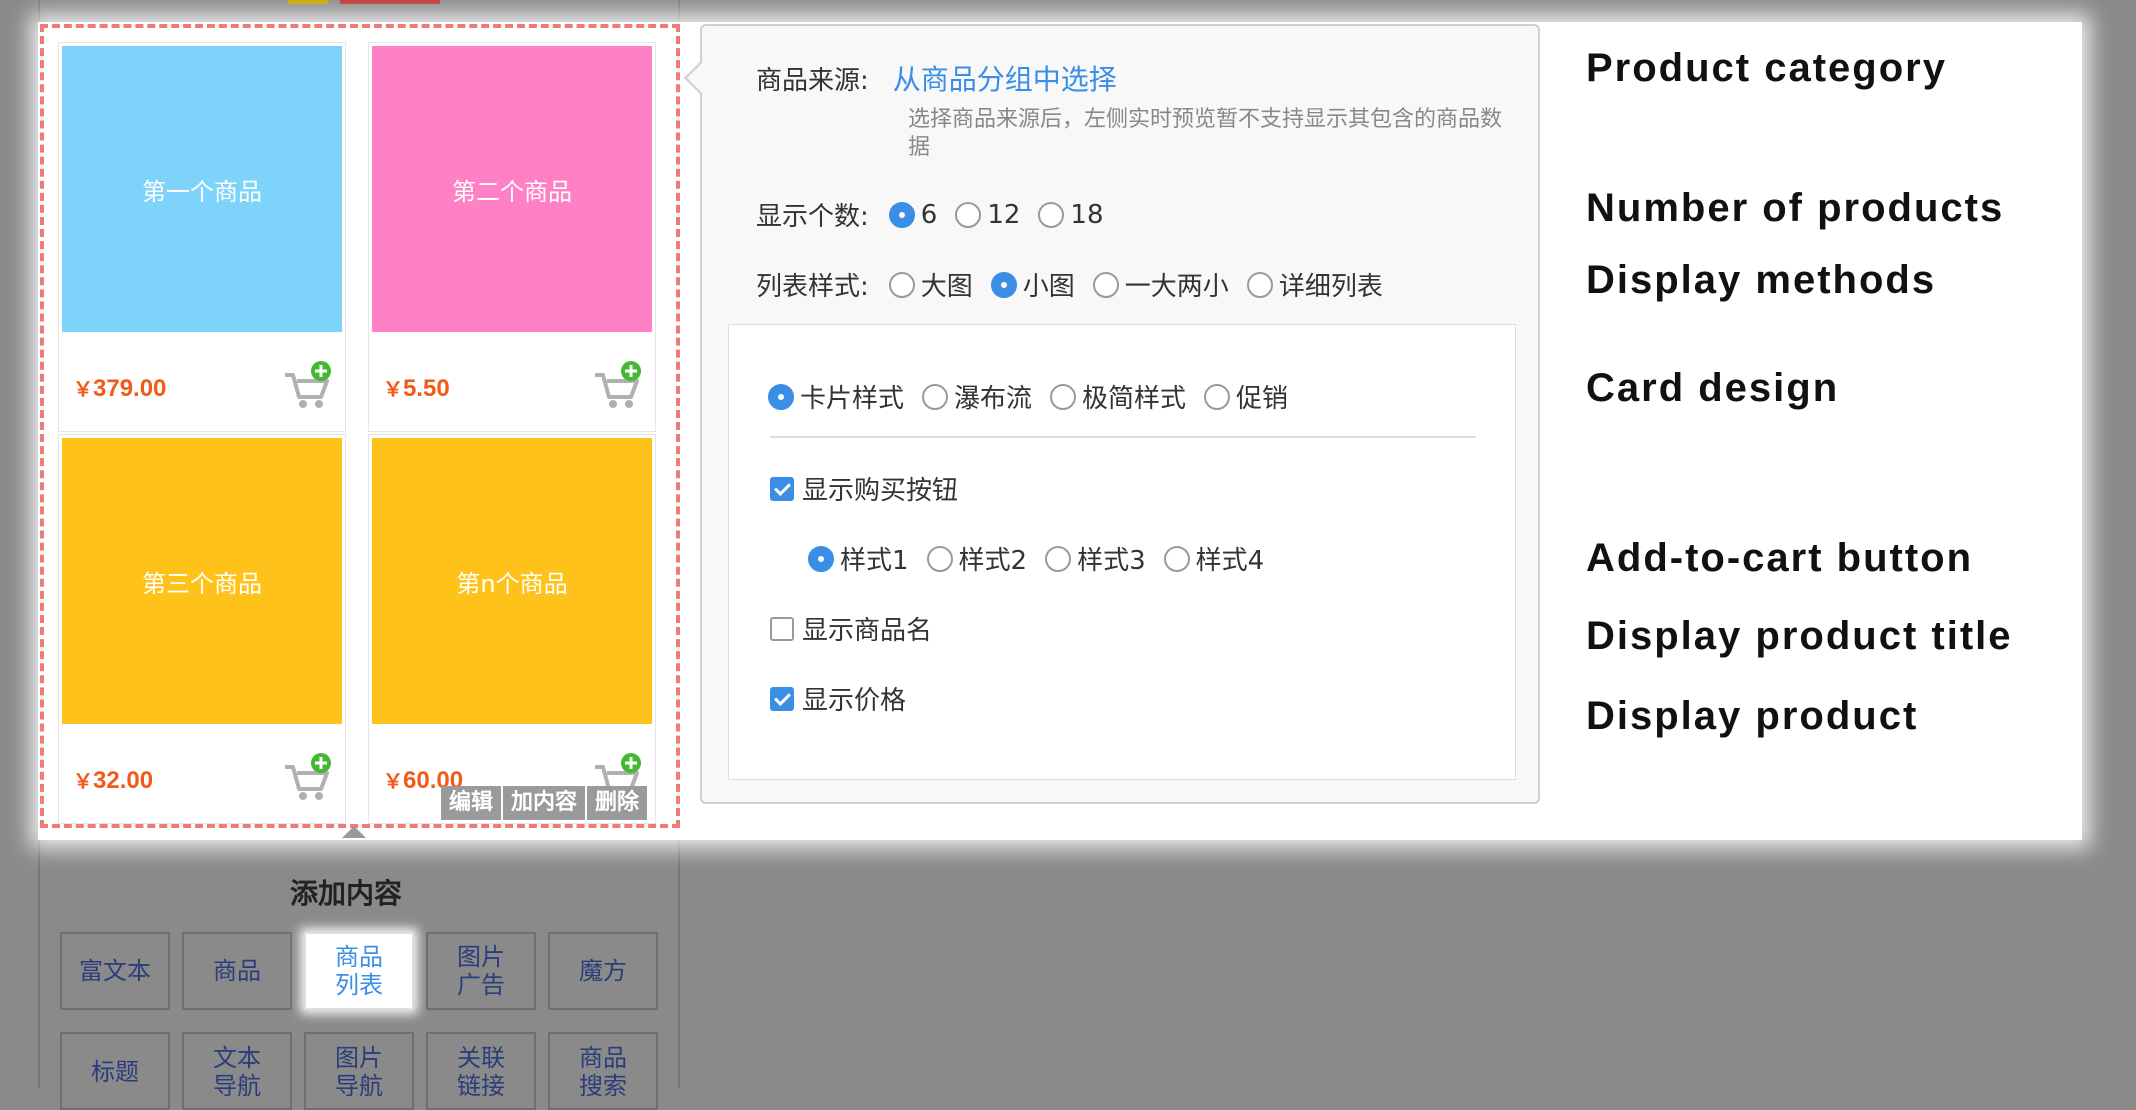 Image resolution: width=2136 pixels, height=1110 pixels. What do you see at coordinates (354, 832) in the screenshot?
I see `component-pointer` at bounding box center [354, 832].